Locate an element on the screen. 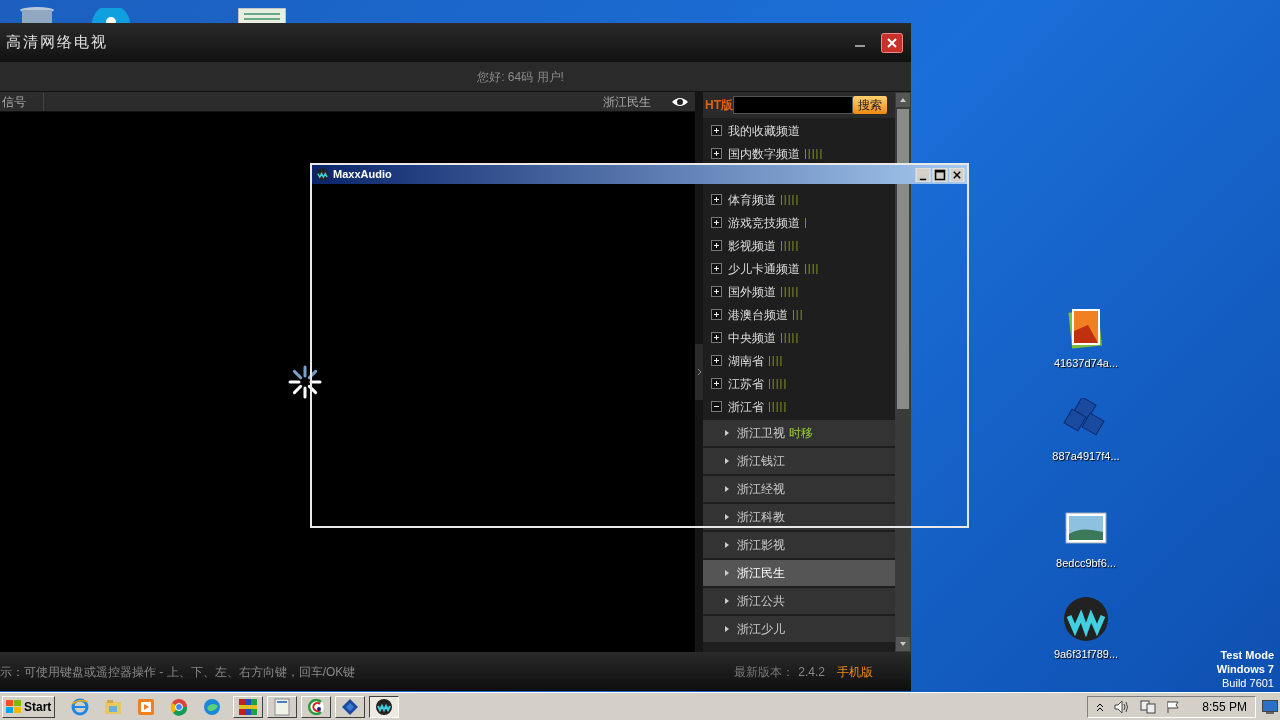 This screenshot has height=720, width=1280. channel-item: 浙江公共 is located at coordinates (799, 601).